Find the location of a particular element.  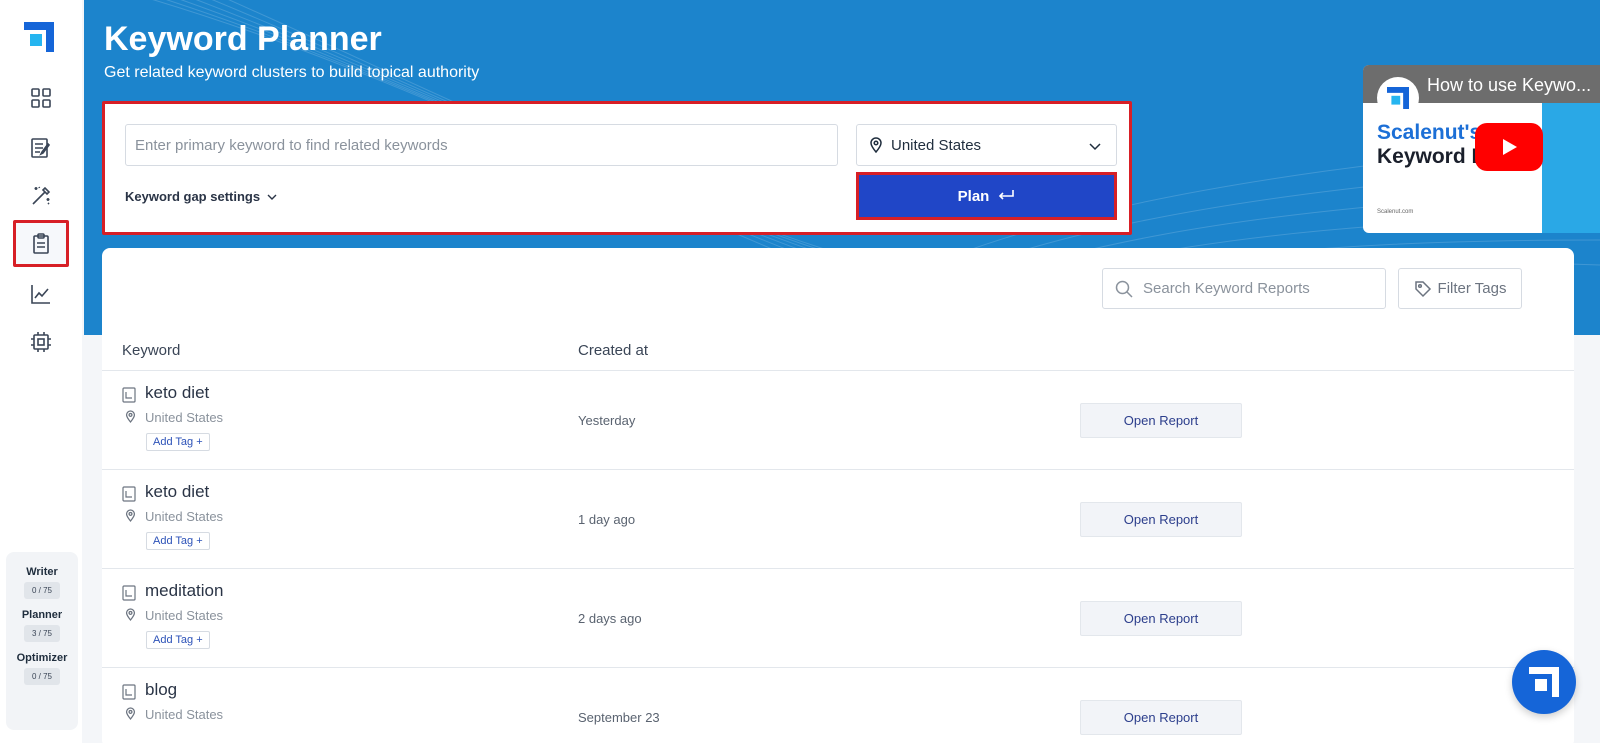

nav-chip is located at coordinates (41, 342).